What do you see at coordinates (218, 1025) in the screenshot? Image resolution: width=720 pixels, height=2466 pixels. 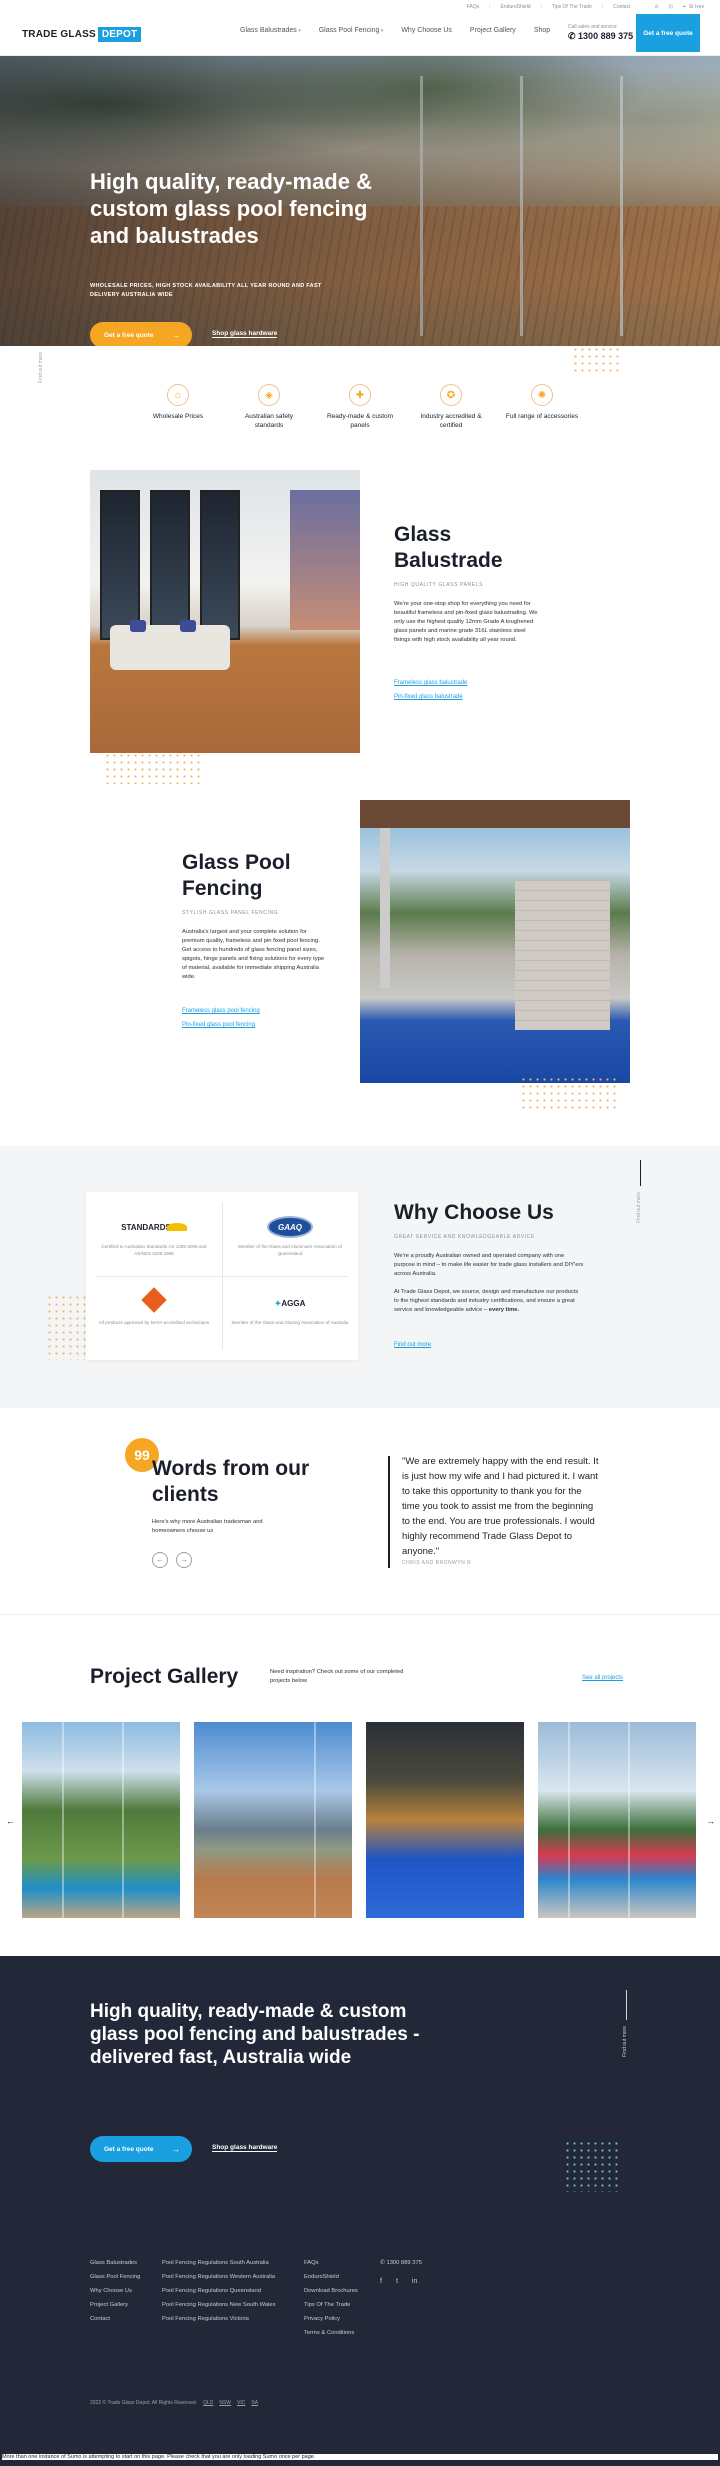 I see `pinfixed-pool-fencing-link: Pin-fixed glass pool fencing` at bounding box center [218, 1025].